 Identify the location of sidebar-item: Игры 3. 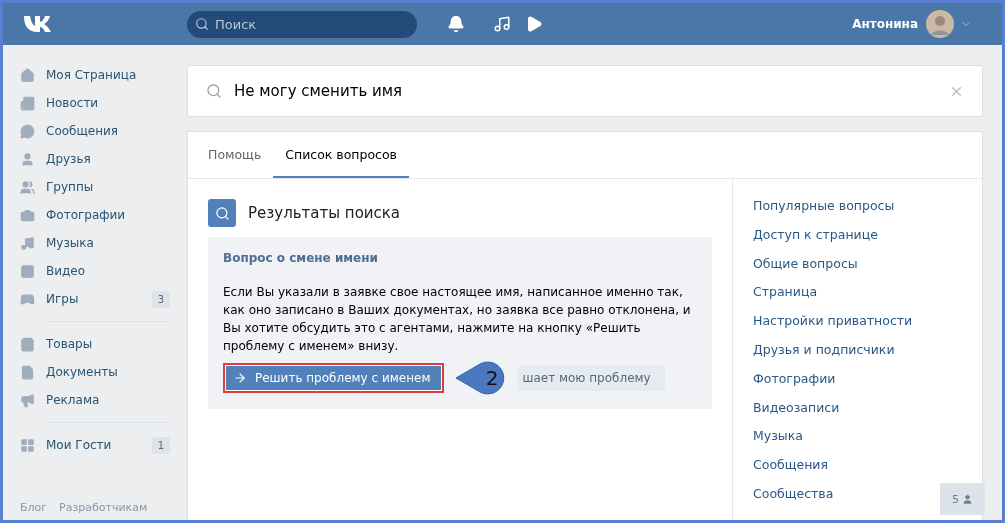
(95, 299).